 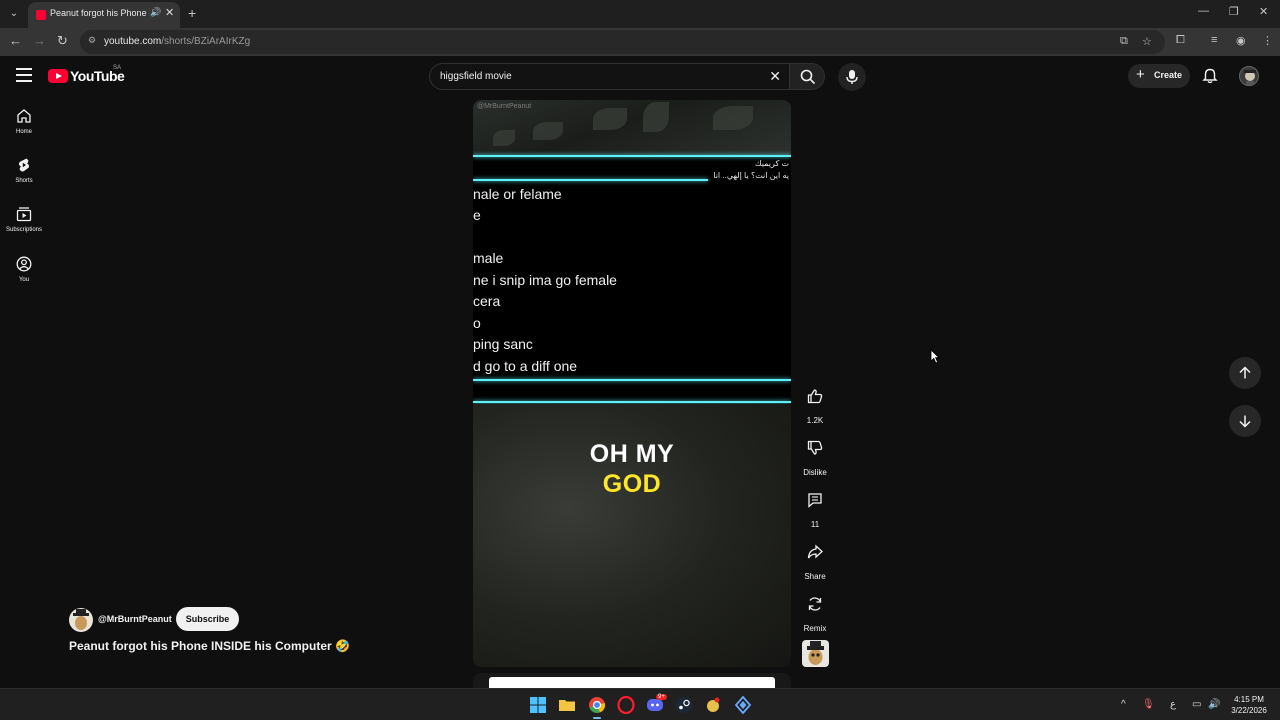 I want to click on windows-taskbar: 9+ ^ 🎙 ع ▭ 🔊 4:15 PM 3/22/2026, so click(x=640, y=704).